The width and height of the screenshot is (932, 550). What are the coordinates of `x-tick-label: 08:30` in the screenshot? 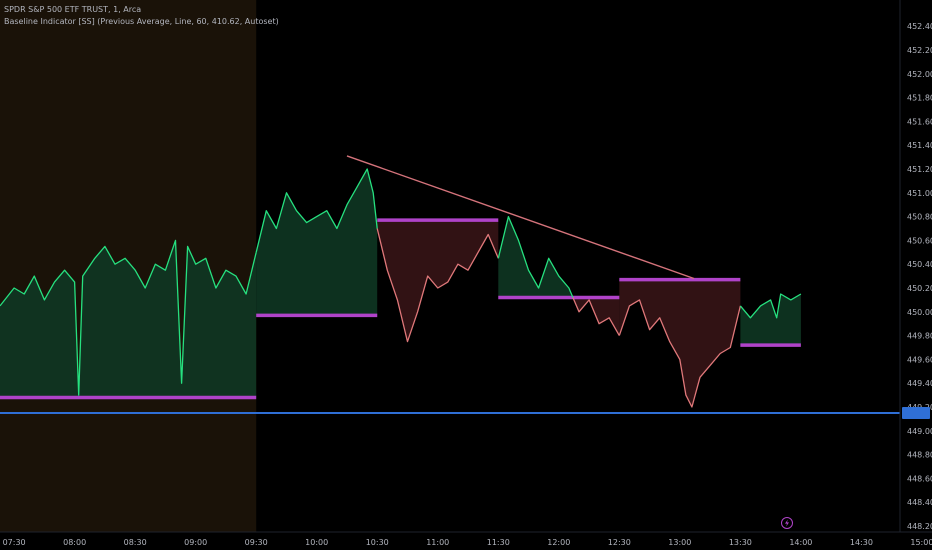 It's located at (135, 542).